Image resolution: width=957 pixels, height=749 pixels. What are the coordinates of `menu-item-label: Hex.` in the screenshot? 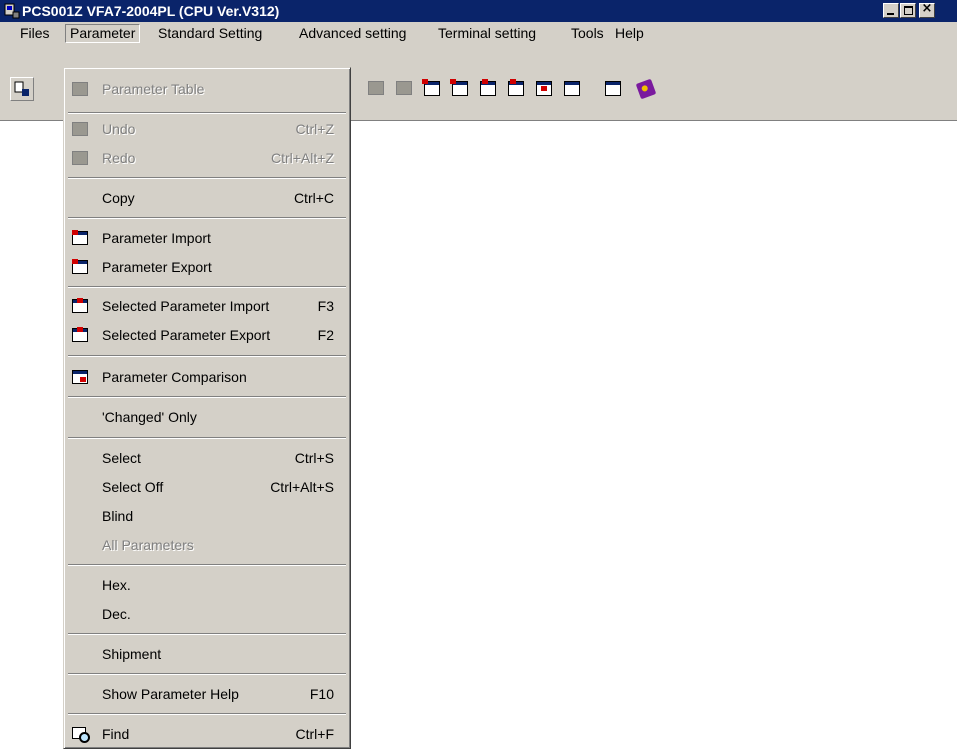 It's located at (116, 585).